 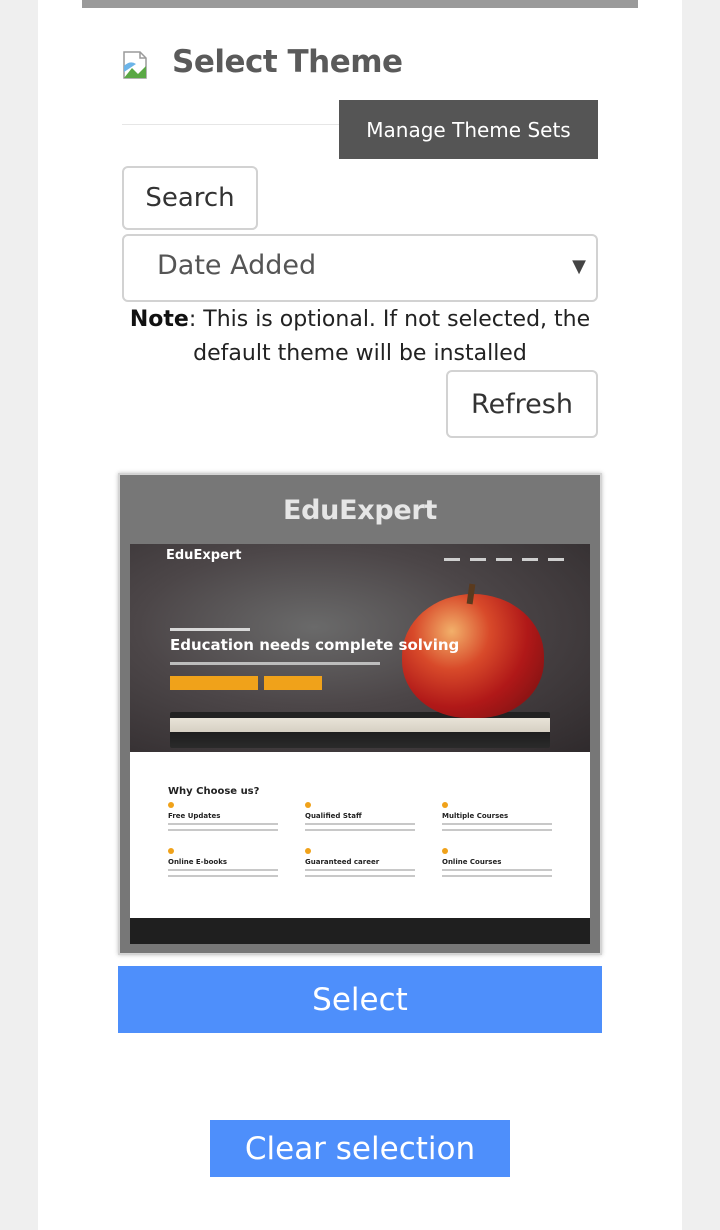 What do you see at coordinates (359, 510) in the screenshot?
I see `theme-name: EduExpert` at bounding box center [359, 510].